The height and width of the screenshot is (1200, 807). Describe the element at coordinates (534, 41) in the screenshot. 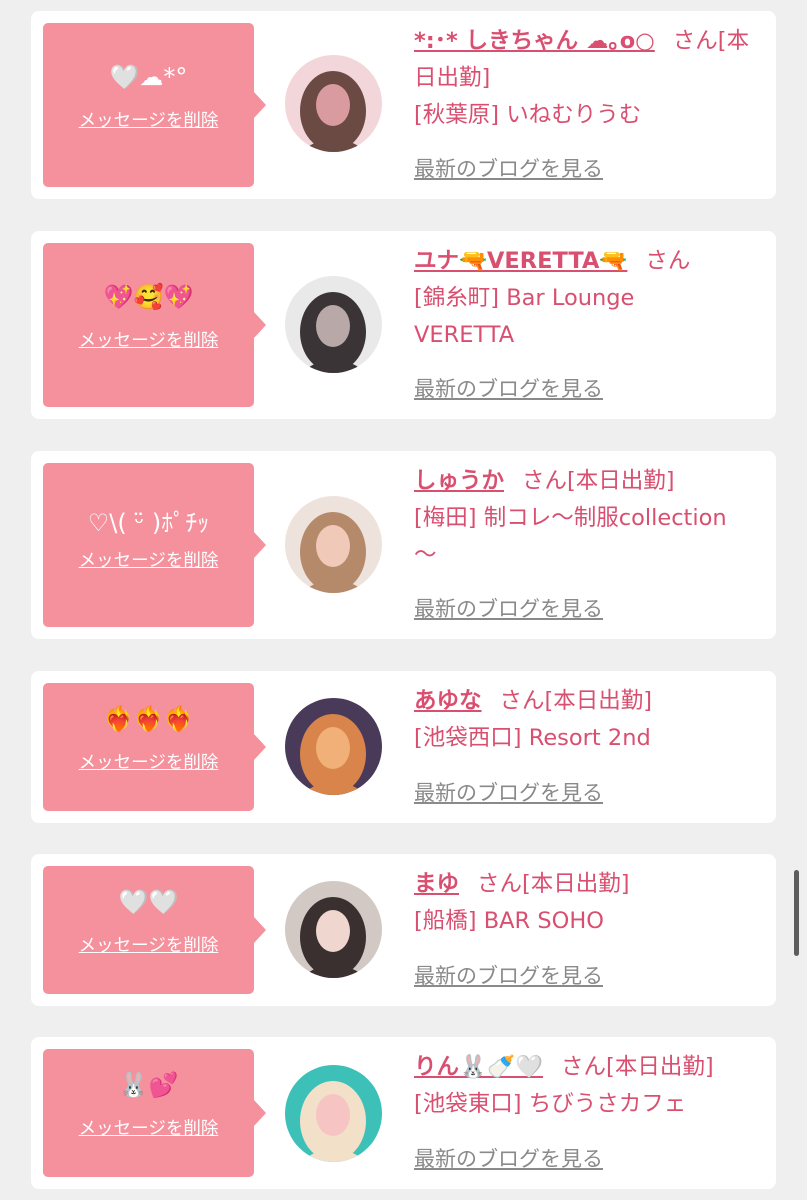

I see `cast-name-link: *:･* しきちゃん ☁｡o○` at that location.